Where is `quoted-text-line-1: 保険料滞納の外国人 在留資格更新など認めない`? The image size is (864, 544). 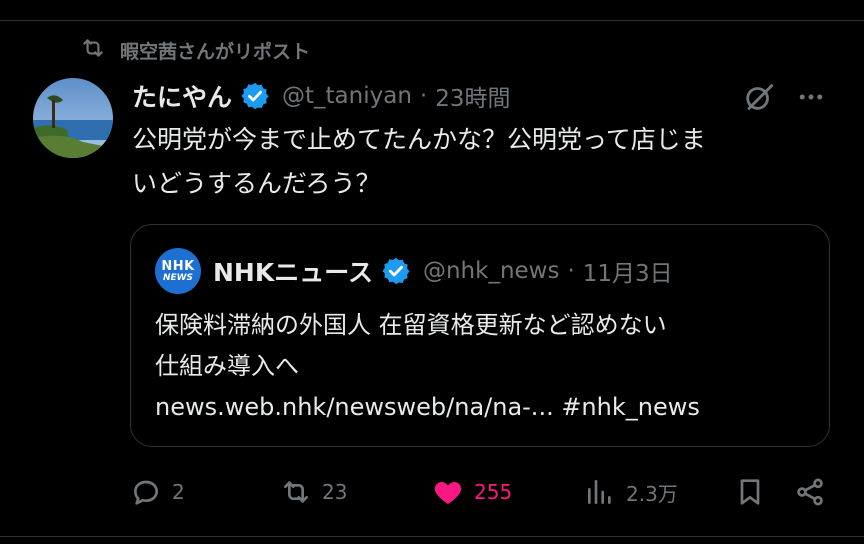 quoted-text-line-1: 保険料滞納の外国人 在留資格更新など認めない is located at coordinates (411, 325).